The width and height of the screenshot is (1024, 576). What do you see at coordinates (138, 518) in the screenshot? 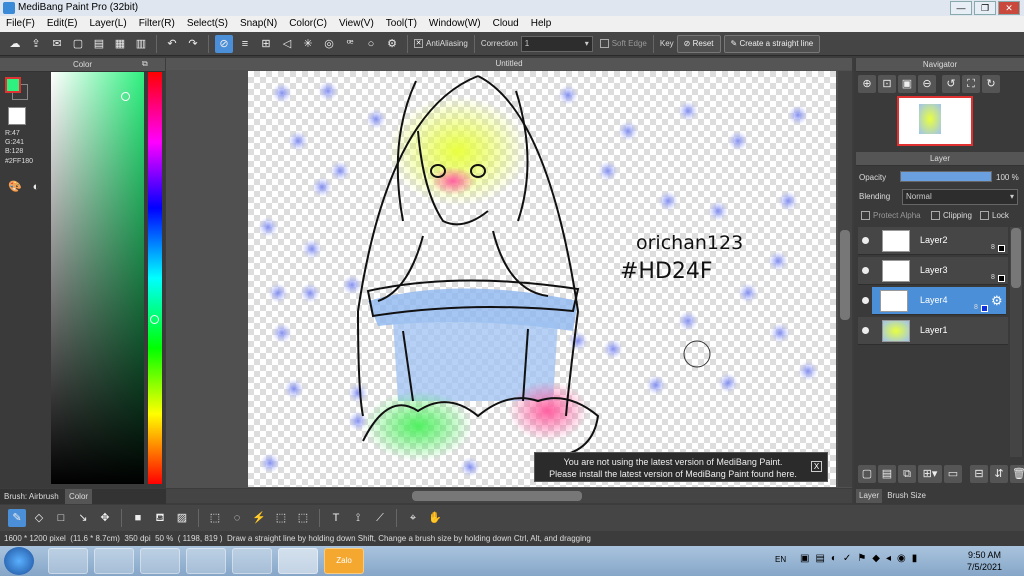
I see `fill-rect-icon: ■` at bounding box center [138, 518].